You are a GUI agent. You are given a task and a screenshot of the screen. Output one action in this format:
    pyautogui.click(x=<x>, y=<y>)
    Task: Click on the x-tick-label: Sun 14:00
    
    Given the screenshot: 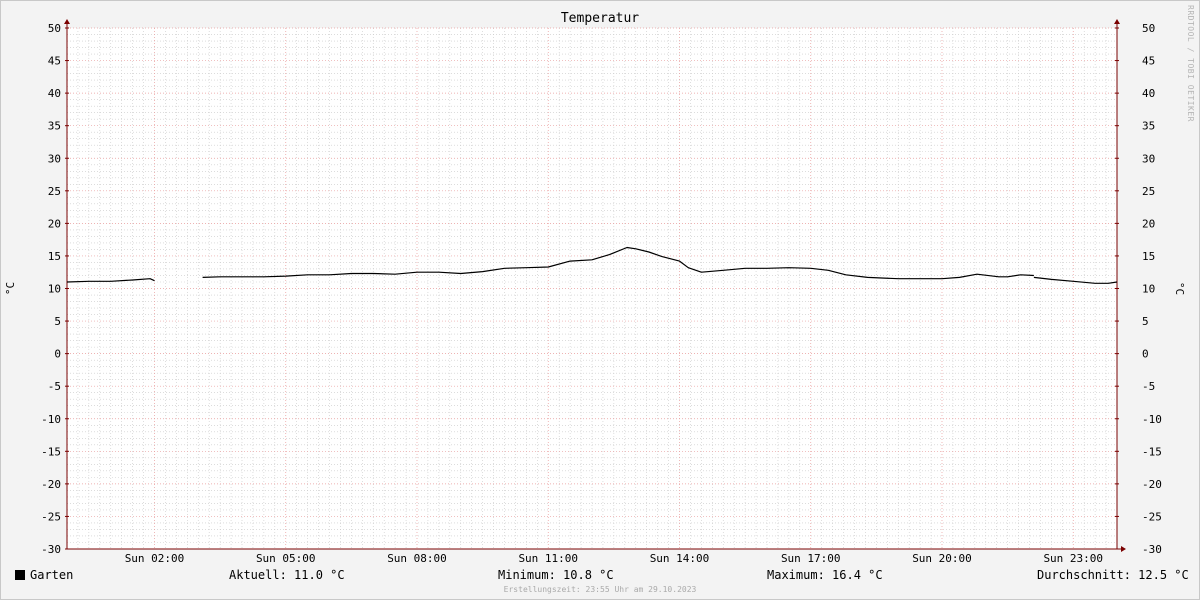 What is the action you would take?
    pyautogui.click(x=680, y=558)
    